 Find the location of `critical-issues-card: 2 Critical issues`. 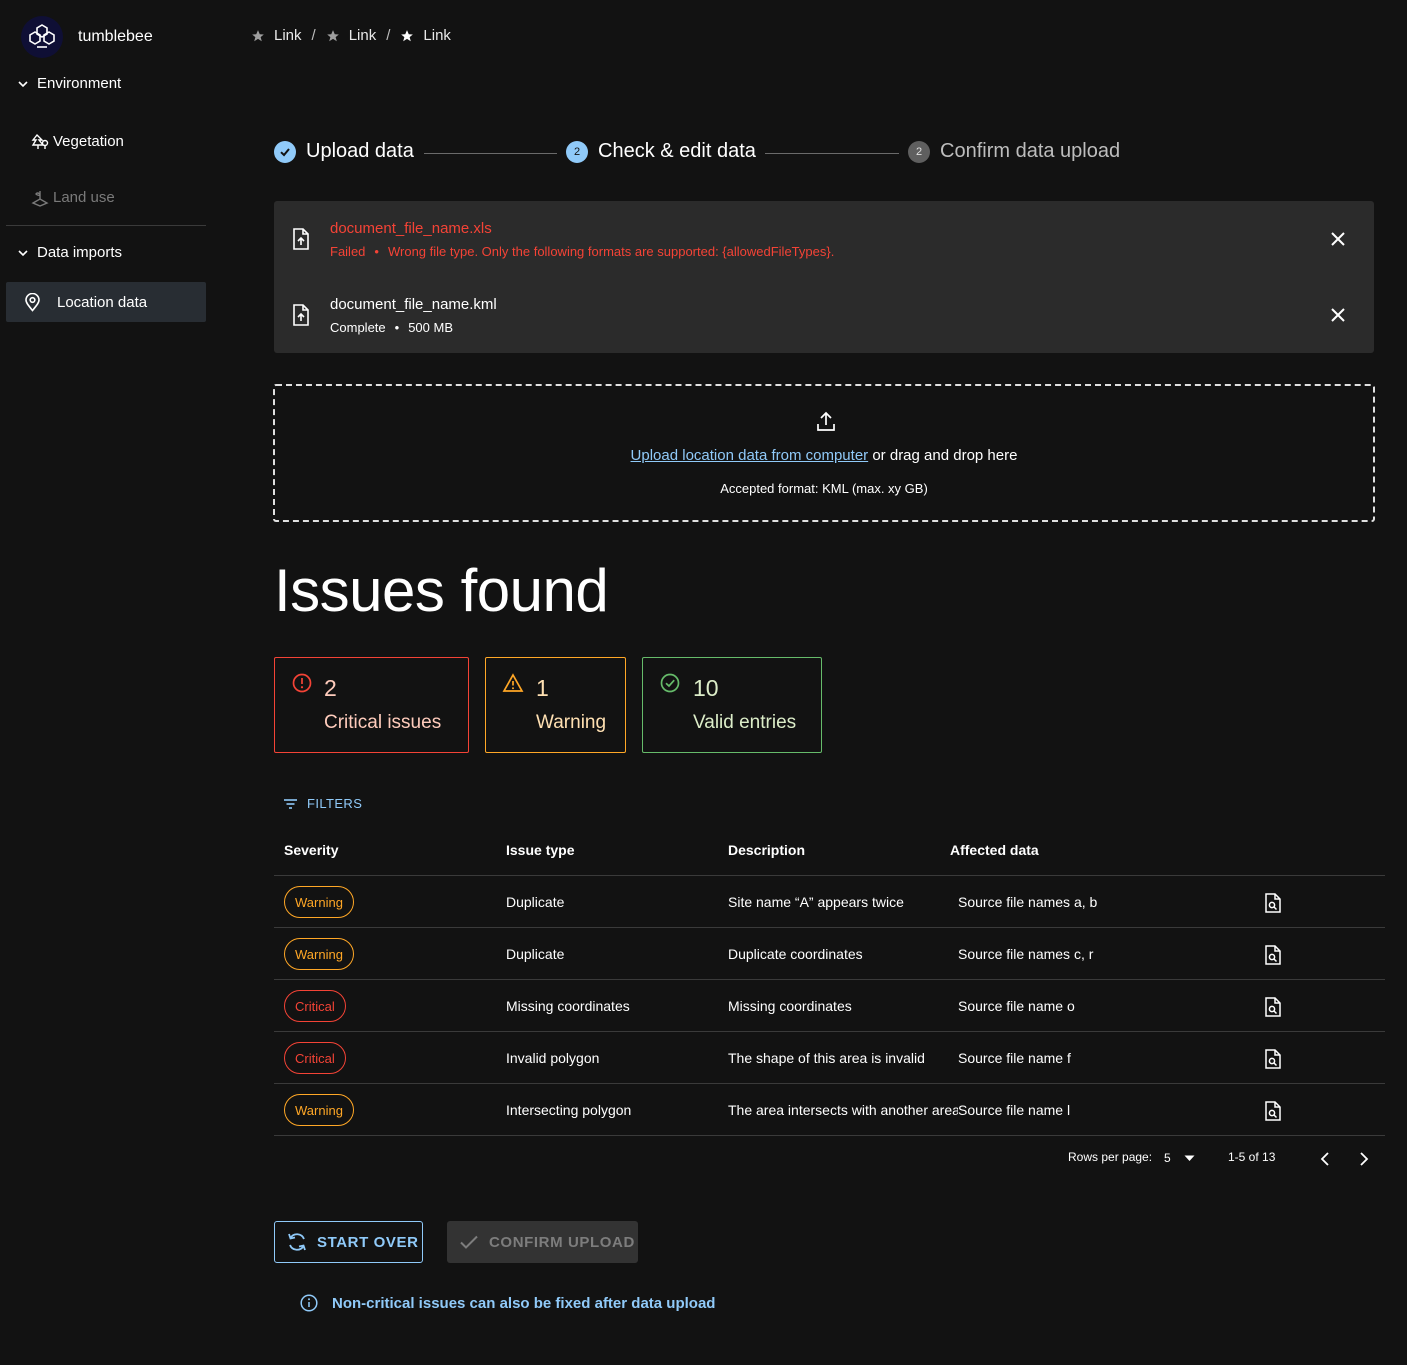

critical-issues-card: 2 Critical issues is located at coordinates (371, 705).